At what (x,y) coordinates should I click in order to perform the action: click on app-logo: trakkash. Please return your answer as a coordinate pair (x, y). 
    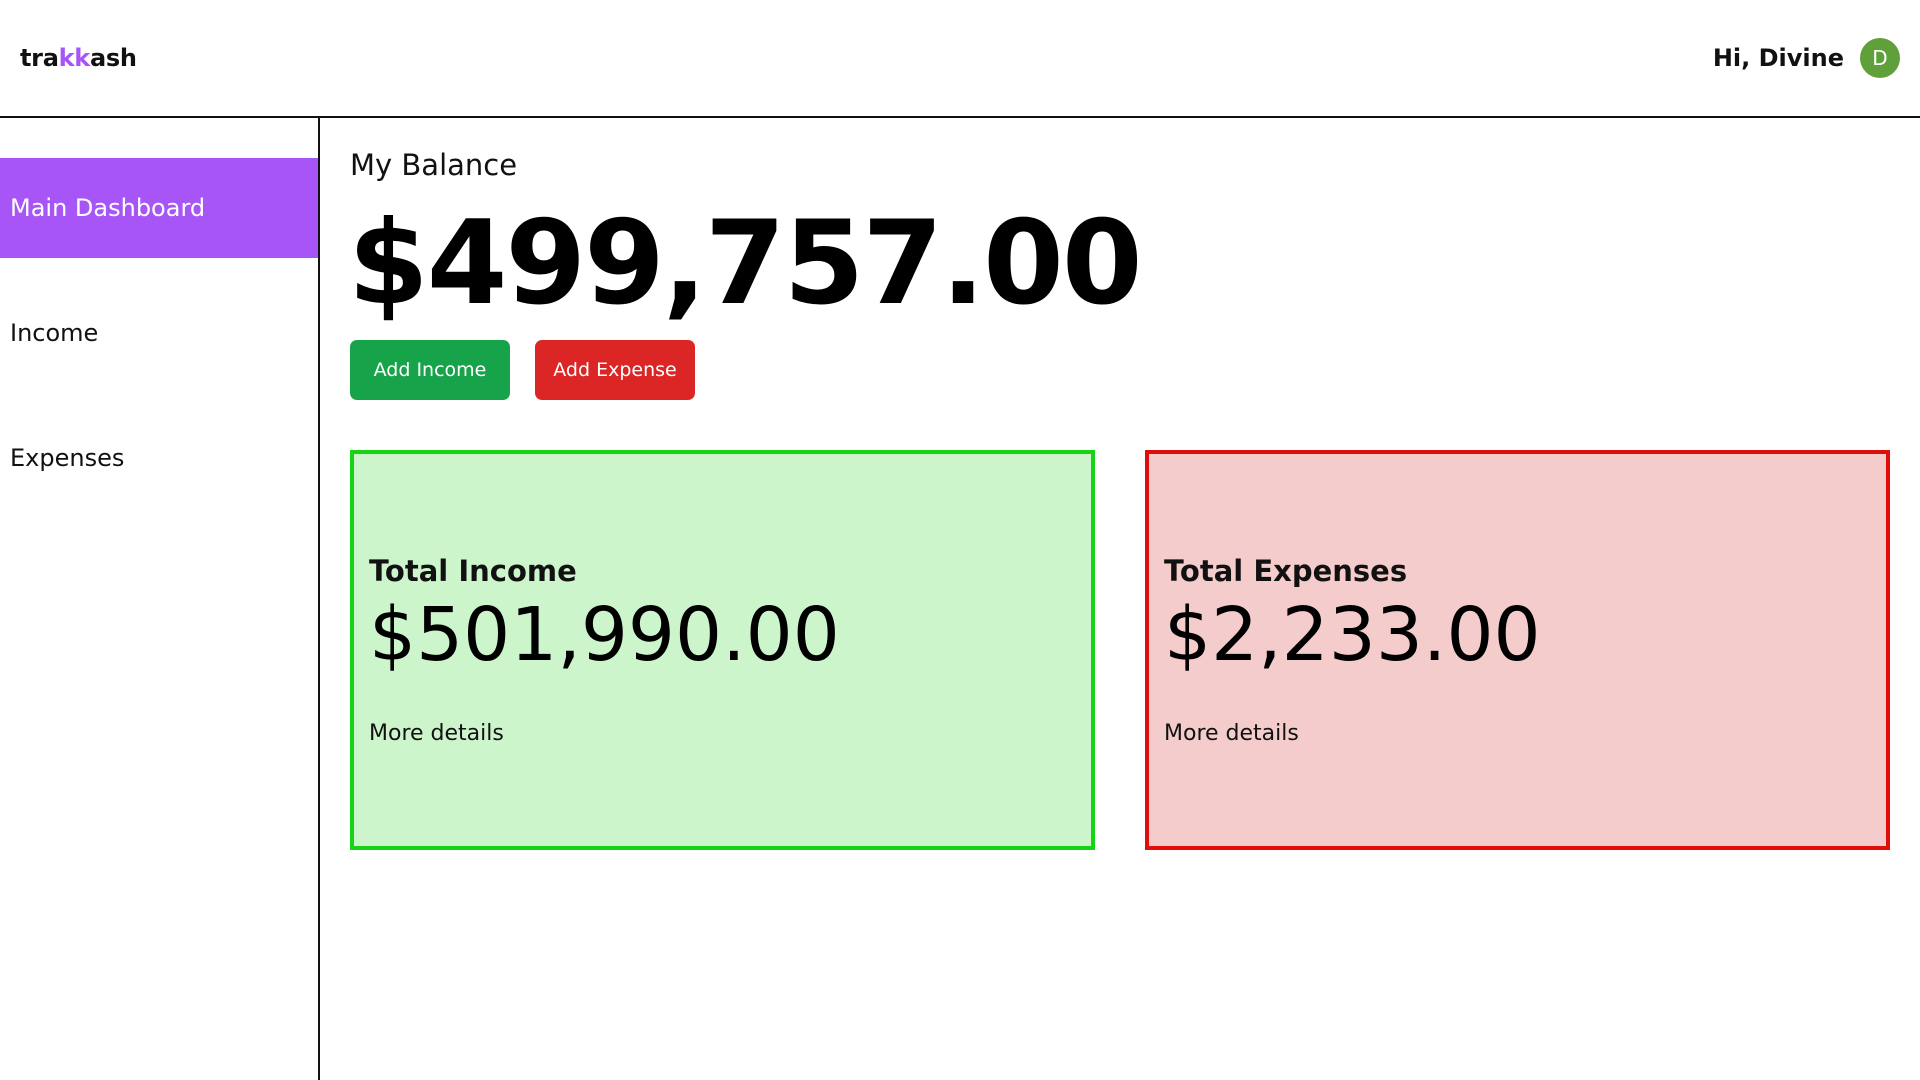
    Looking at the image, I should click on (78, 58).